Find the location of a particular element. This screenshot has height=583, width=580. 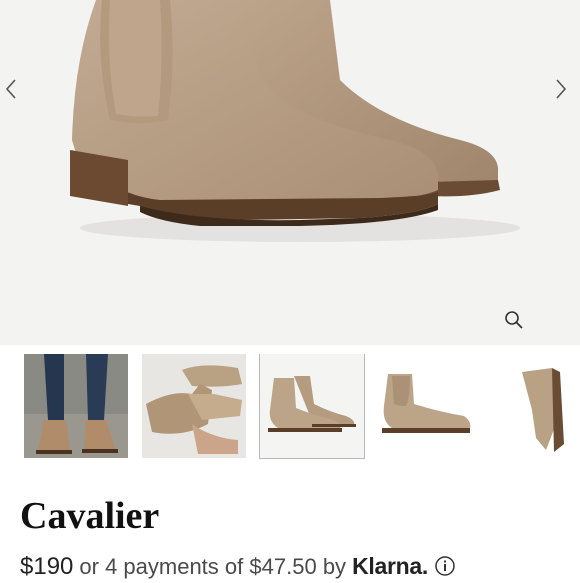

pair-of-boots-photo is located at coordinates (312, 406).